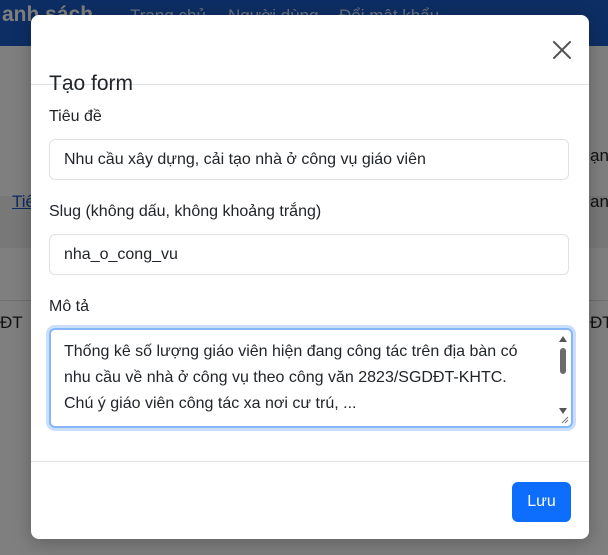  Describe the element at coordinates (91, 84) in the screenshot. I see `modal-title: Tạo form` at that location.